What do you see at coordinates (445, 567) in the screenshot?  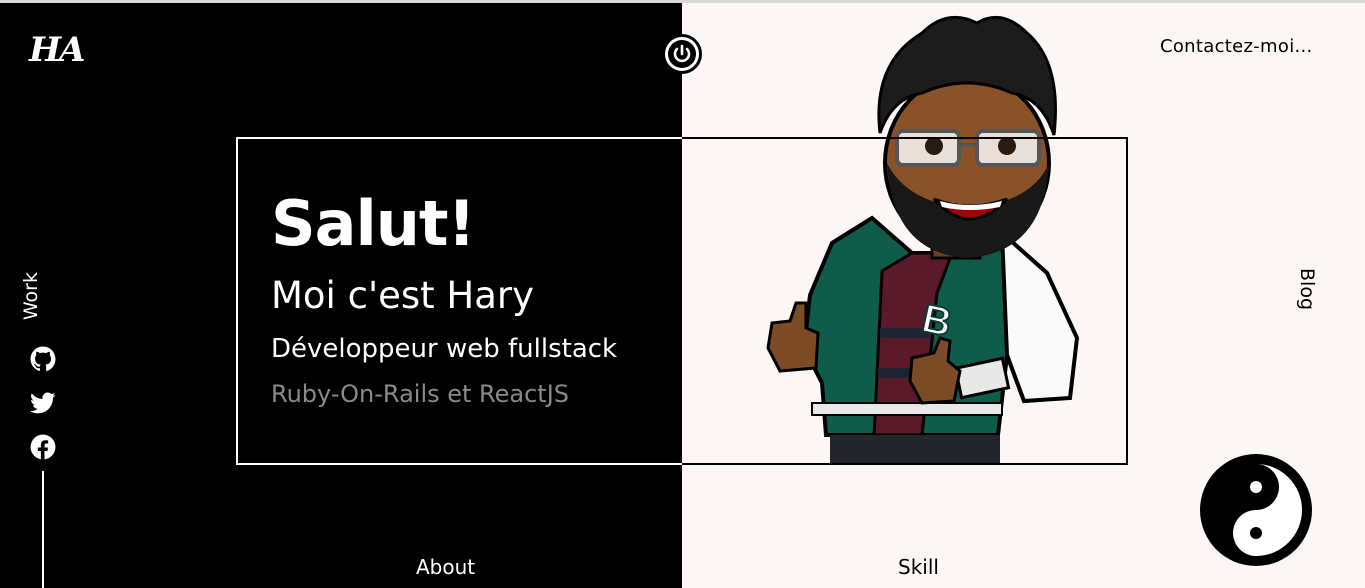 I see `nav-about-link: About` at bounding box center [445, 567].